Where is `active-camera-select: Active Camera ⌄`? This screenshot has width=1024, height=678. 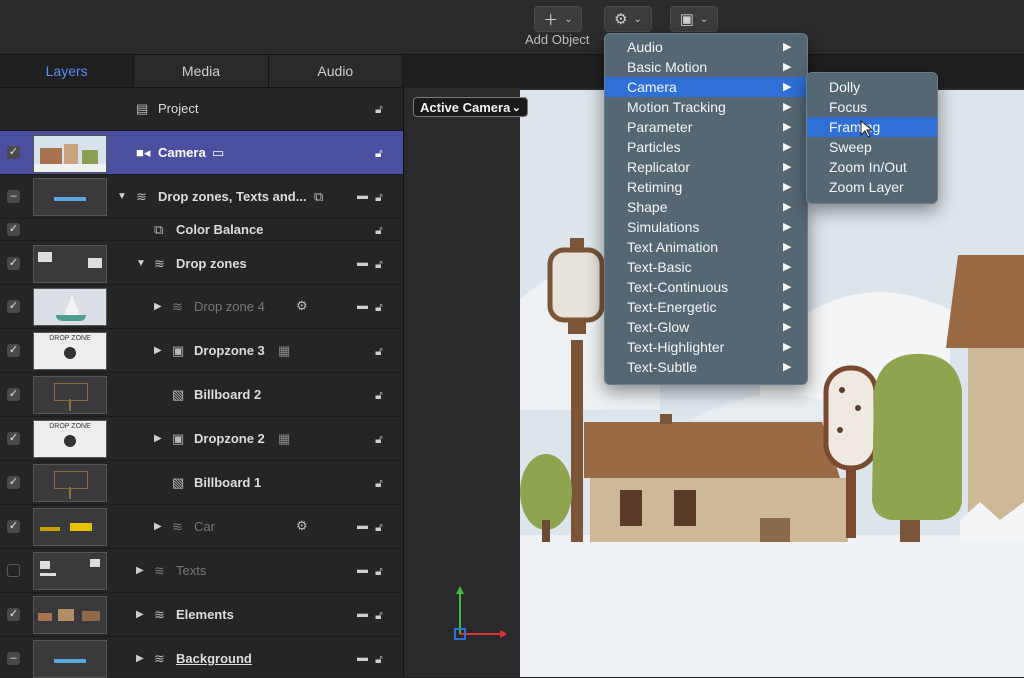 active-camera-select: Active Camera ⌄ is located at coordinates (470, 107).